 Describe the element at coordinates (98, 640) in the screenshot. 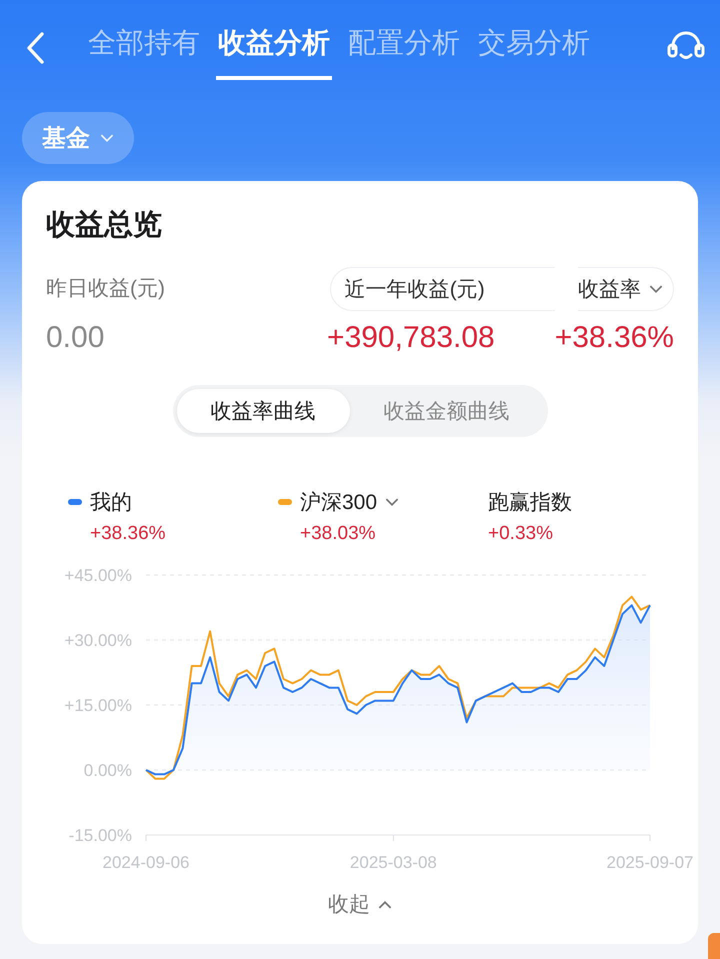

I see `y-axis-label: +30.00%` at that location.